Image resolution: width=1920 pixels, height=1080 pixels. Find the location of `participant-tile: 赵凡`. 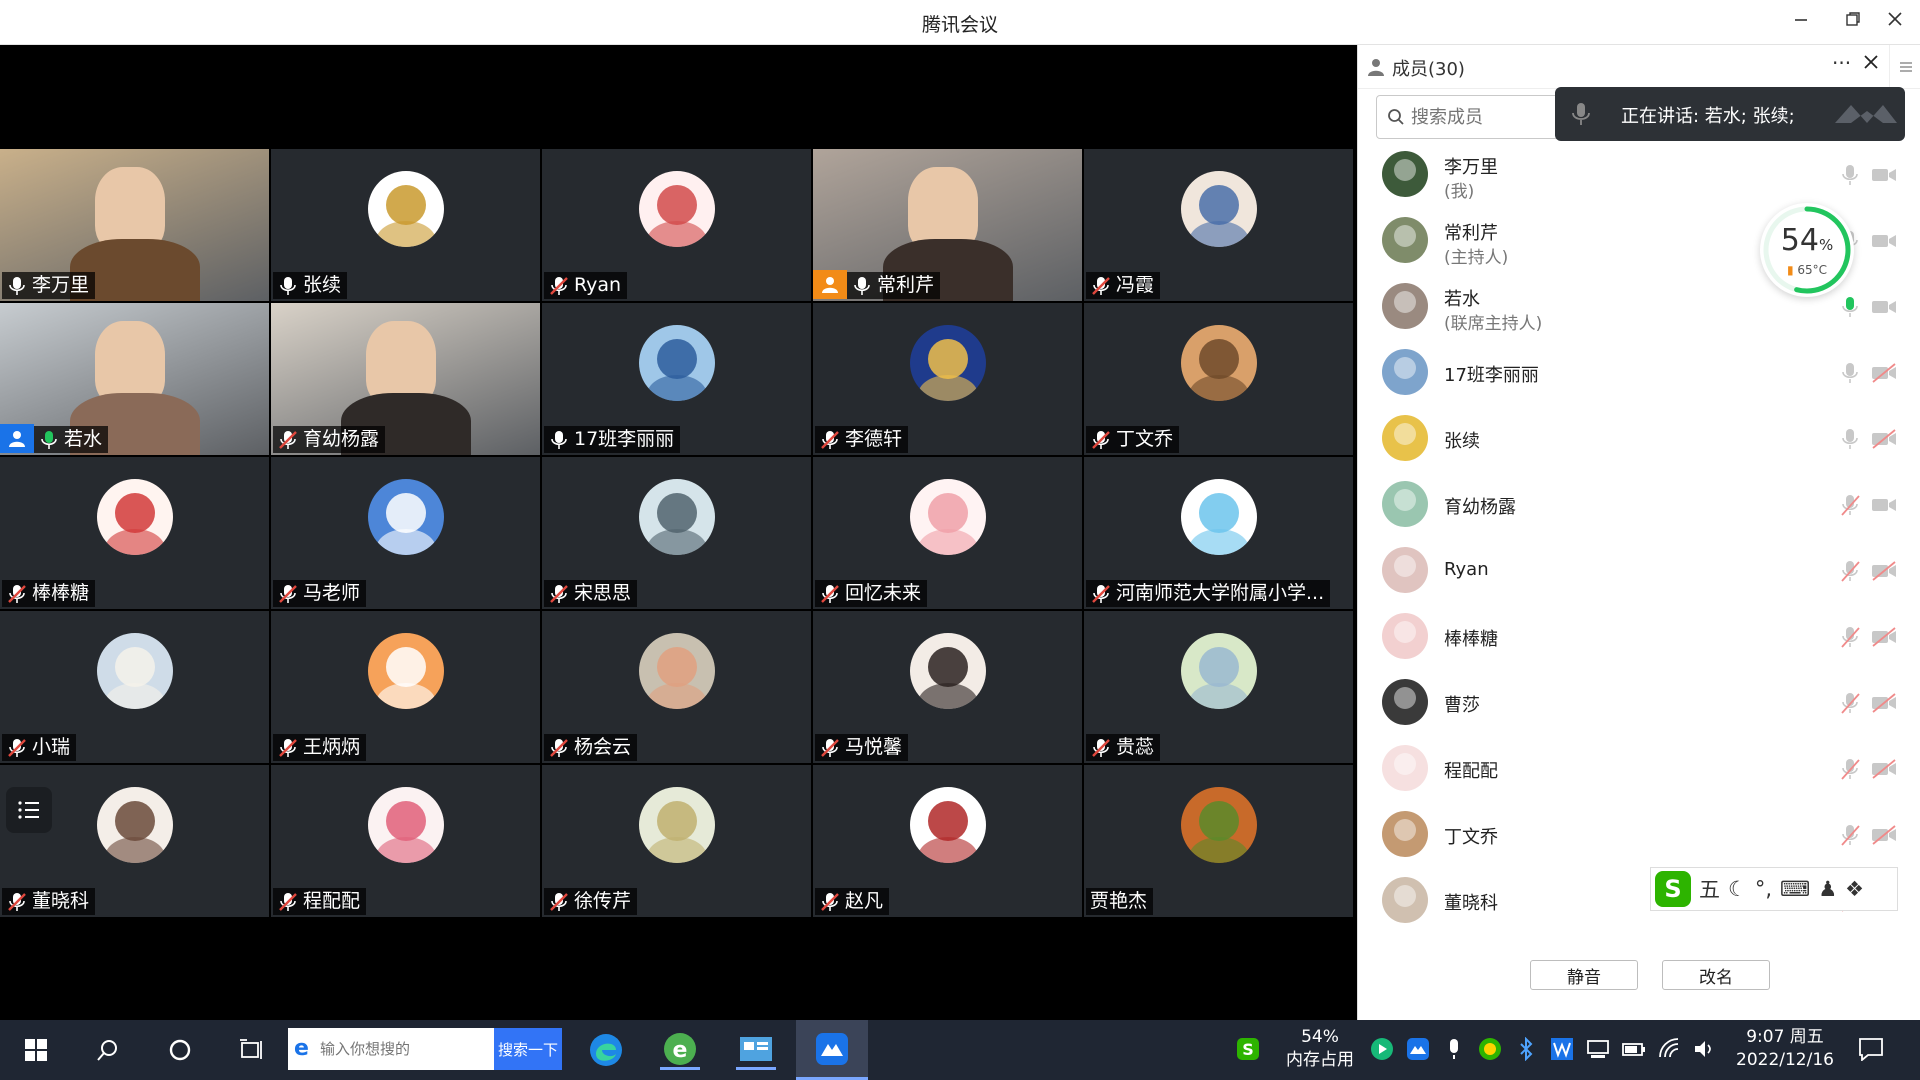

participant-tile: 赵凡 is located at coordinates (947, 841).